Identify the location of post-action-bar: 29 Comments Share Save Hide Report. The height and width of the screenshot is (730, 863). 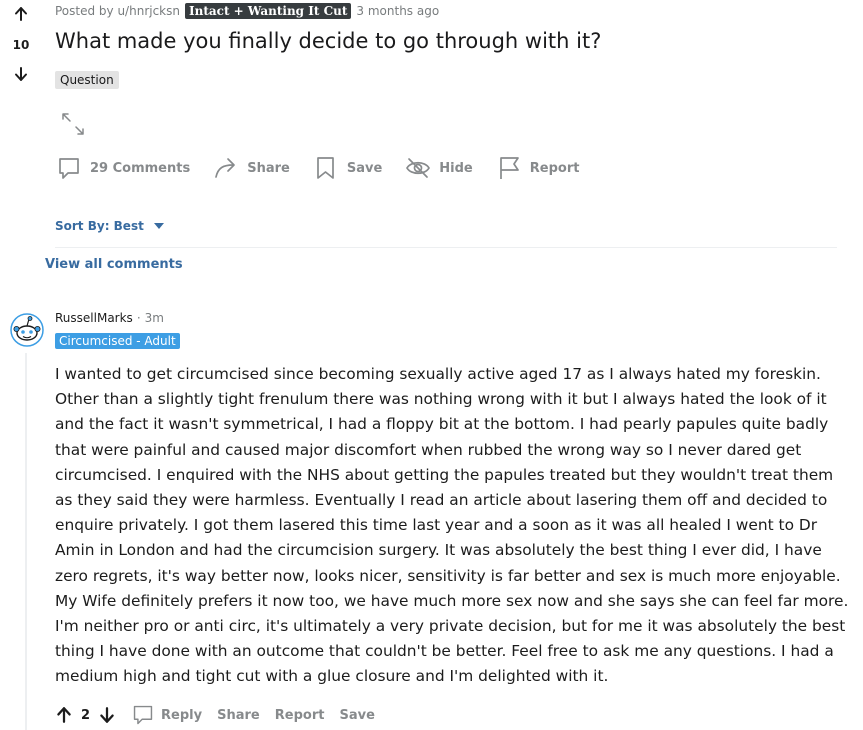
(329, 168).